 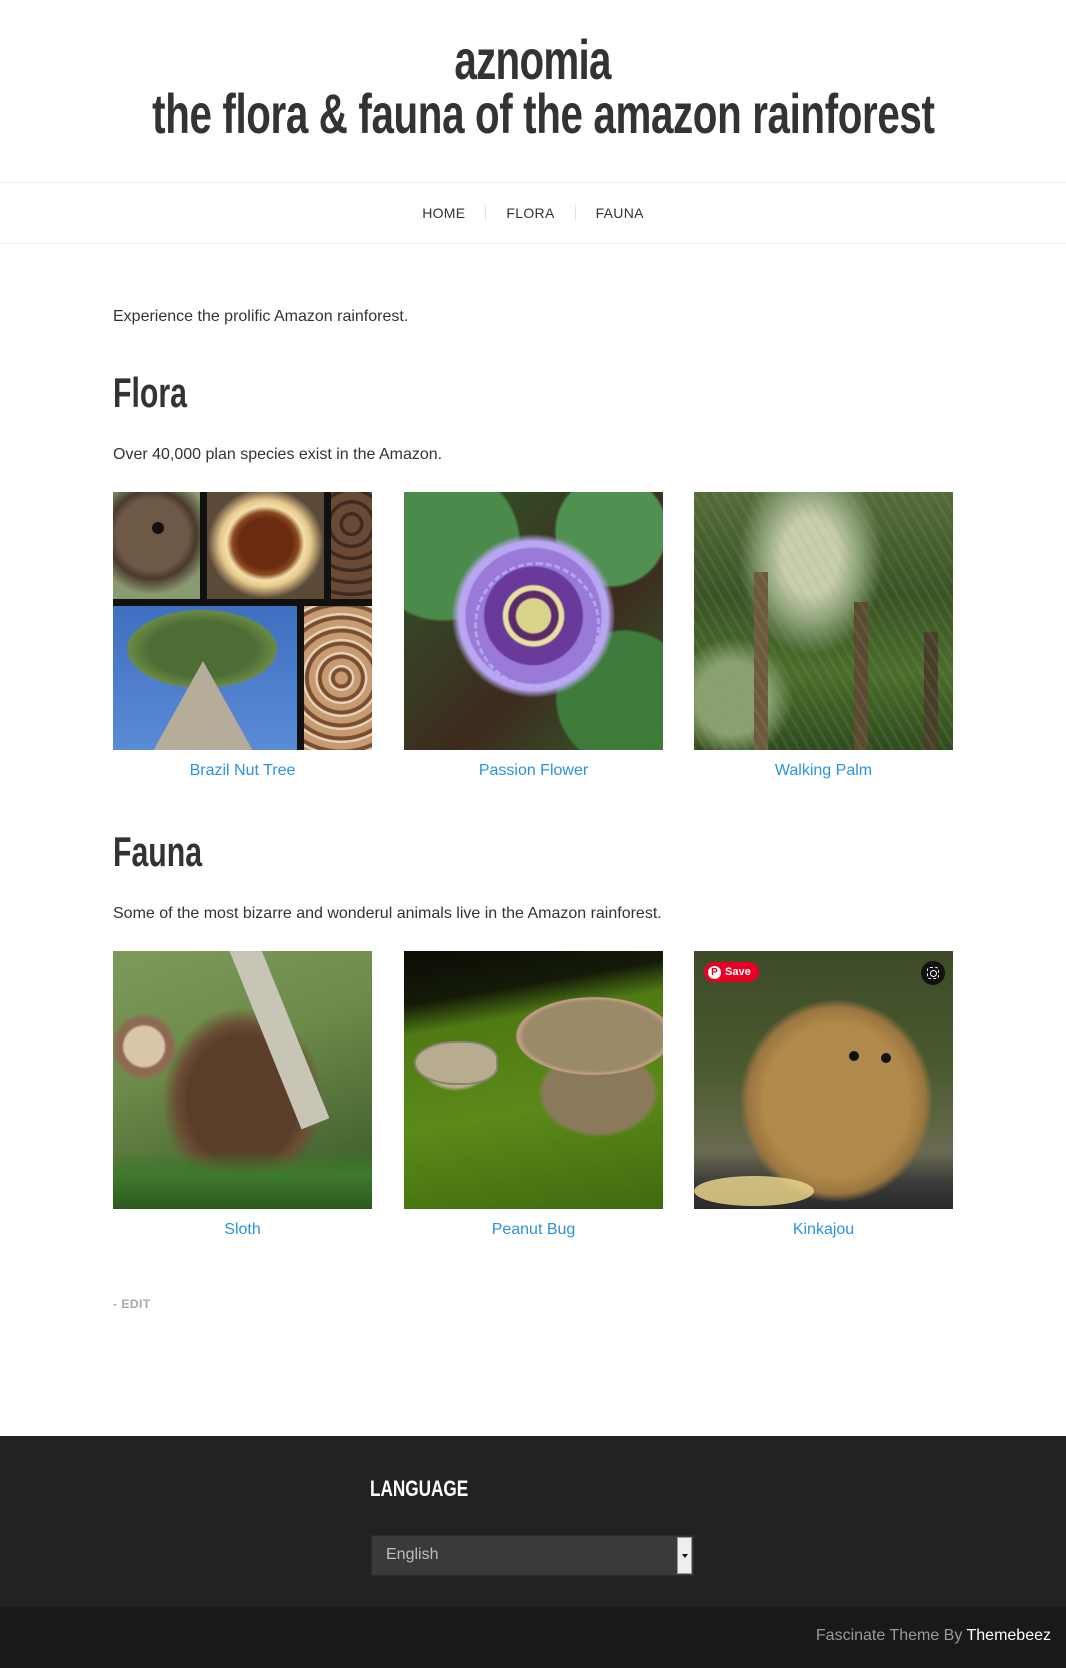 I want to click on gallery-caption-link: Kinkajou, so click(x=823, y=1230).